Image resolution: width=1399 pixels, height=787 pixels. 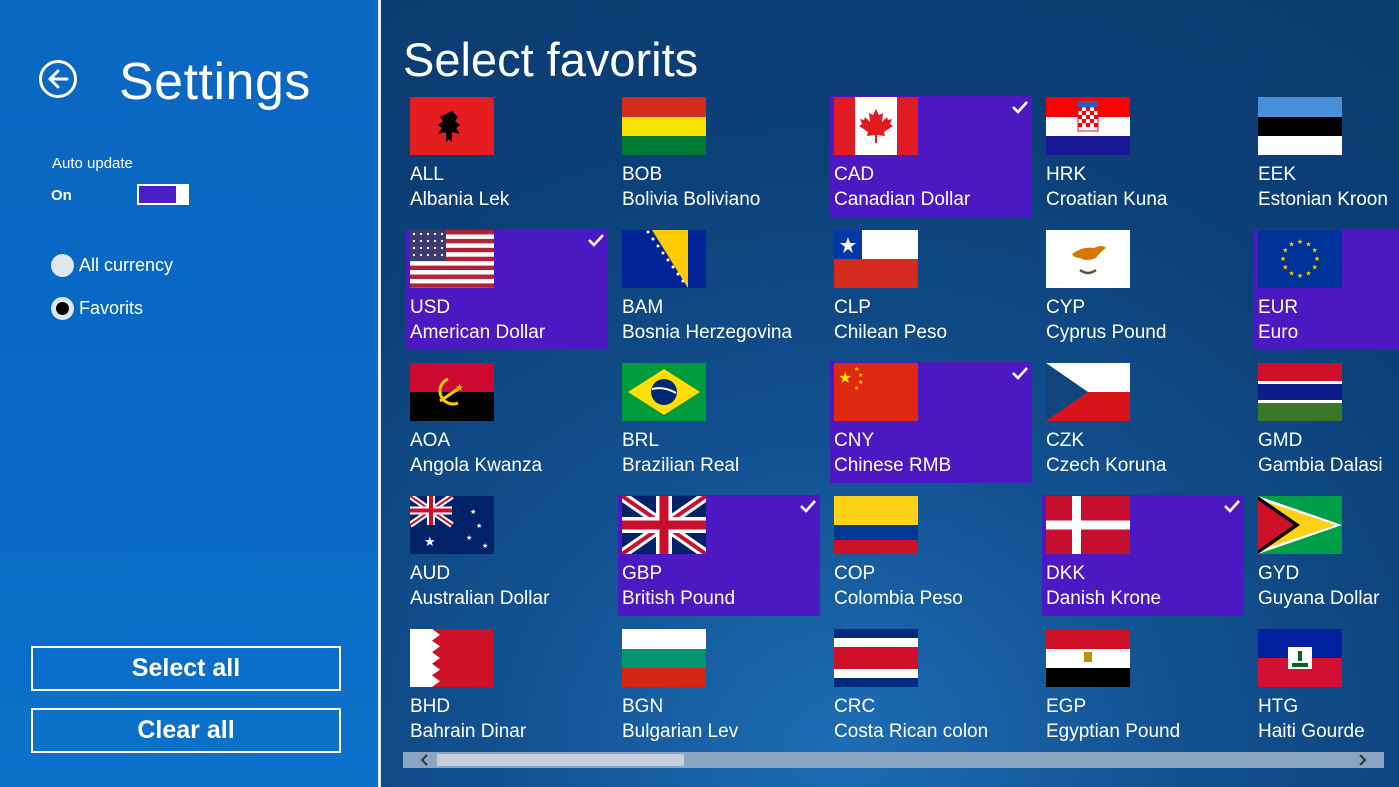 I want to click on currency-code: BAM, so click(x=643, y=307).